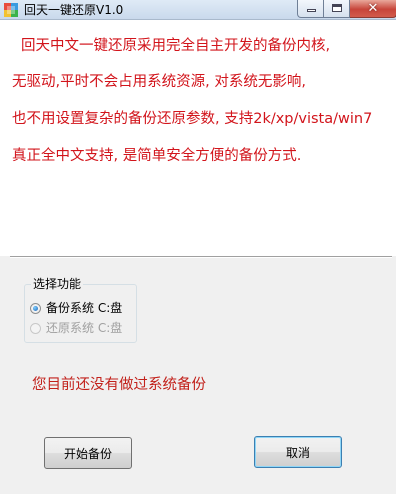 This screenshot has width=396, height=494. Describe the element at coordinates (176, 46) in the screenshot. I see `description-line: 回天中文一键还原采用完全自主开发的备份内核,` at that location.